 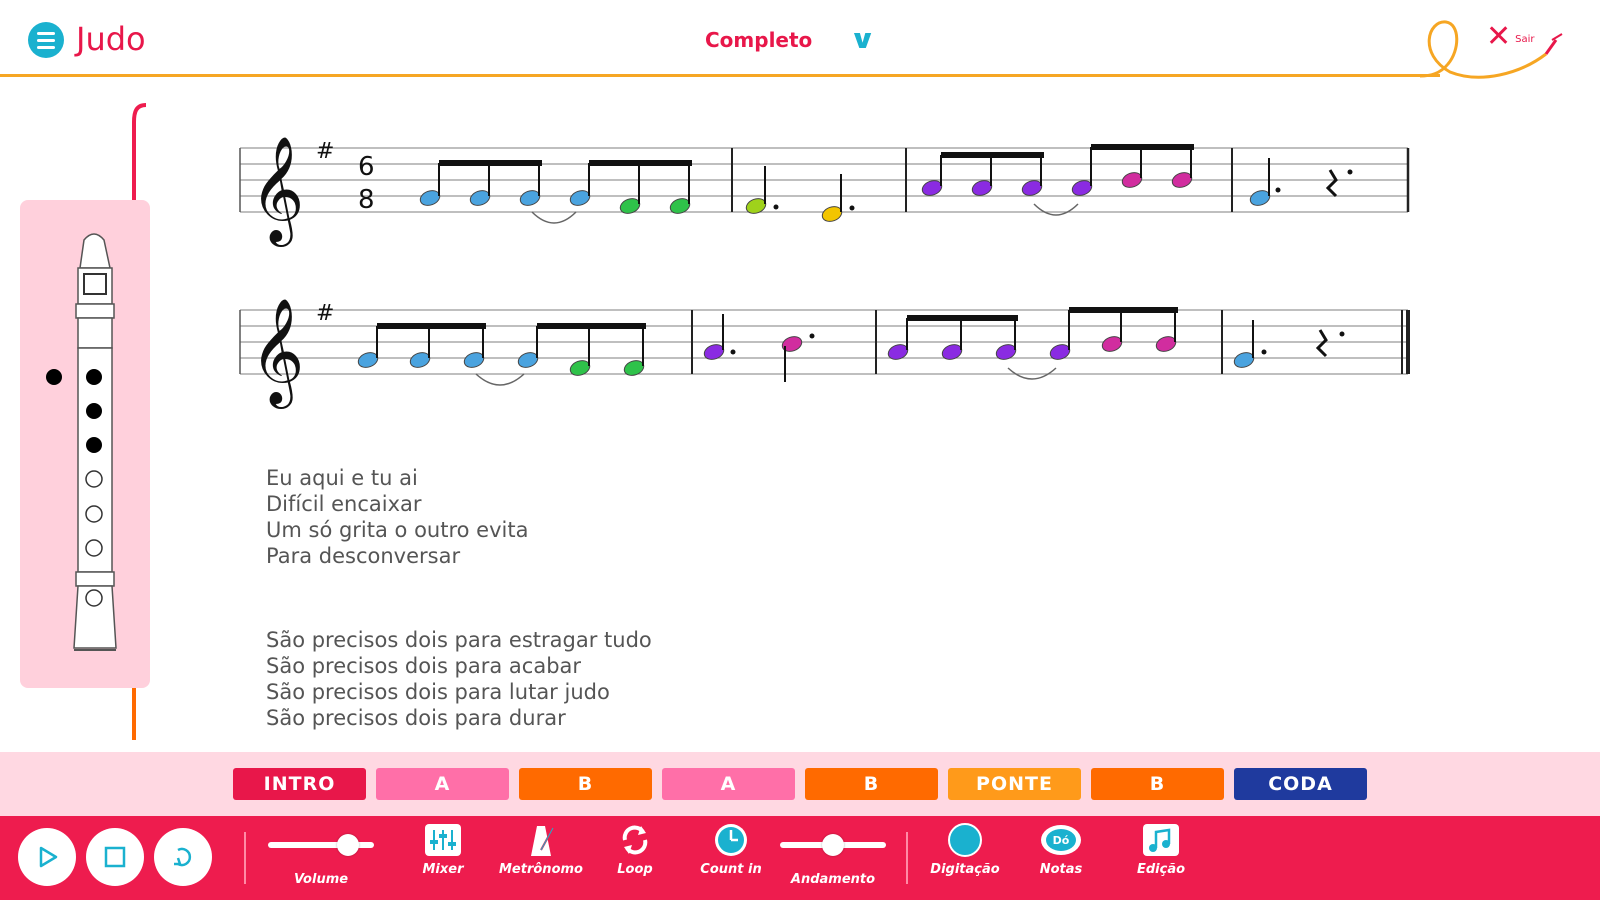 I want to click on view-mode-label: Completo, so click(x=759, y=40).